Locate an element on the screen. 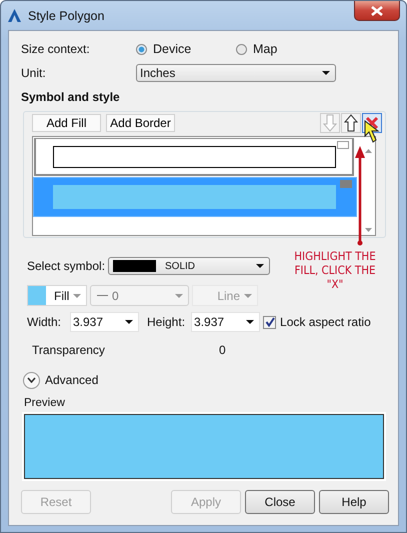 The width and height of the screenshot is (407, 533). dialog-button: Close is located at coordinates (280, 502).